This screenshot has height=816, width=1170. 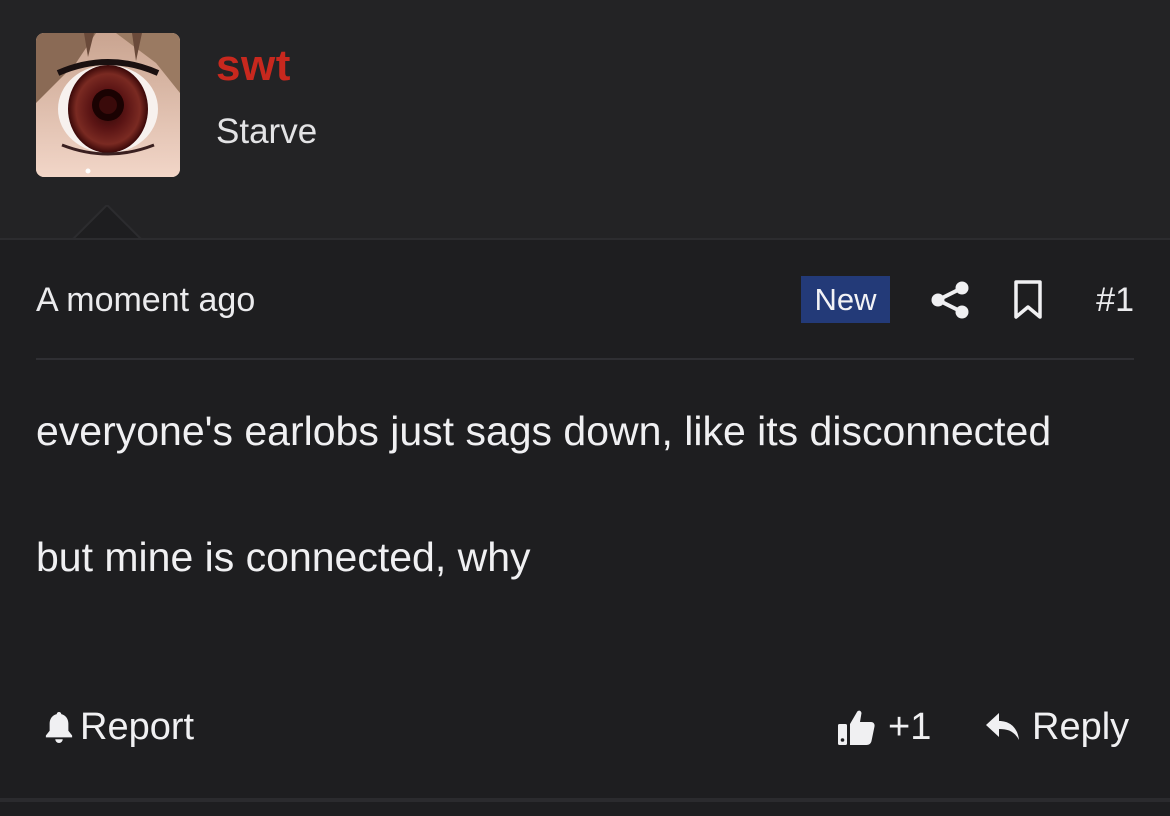 I want to click on post-time: A moment ago, so click(x=145, y=300).